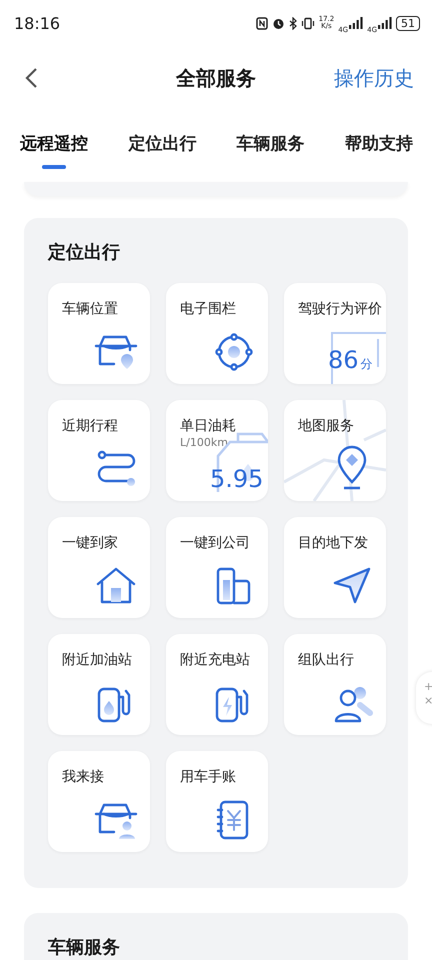 Image resolution: width=432 pixels, height=960 pixels. Describe the element at coordinates (350, 360) in the screenshot. I see `score-value: 86 分` at that location.